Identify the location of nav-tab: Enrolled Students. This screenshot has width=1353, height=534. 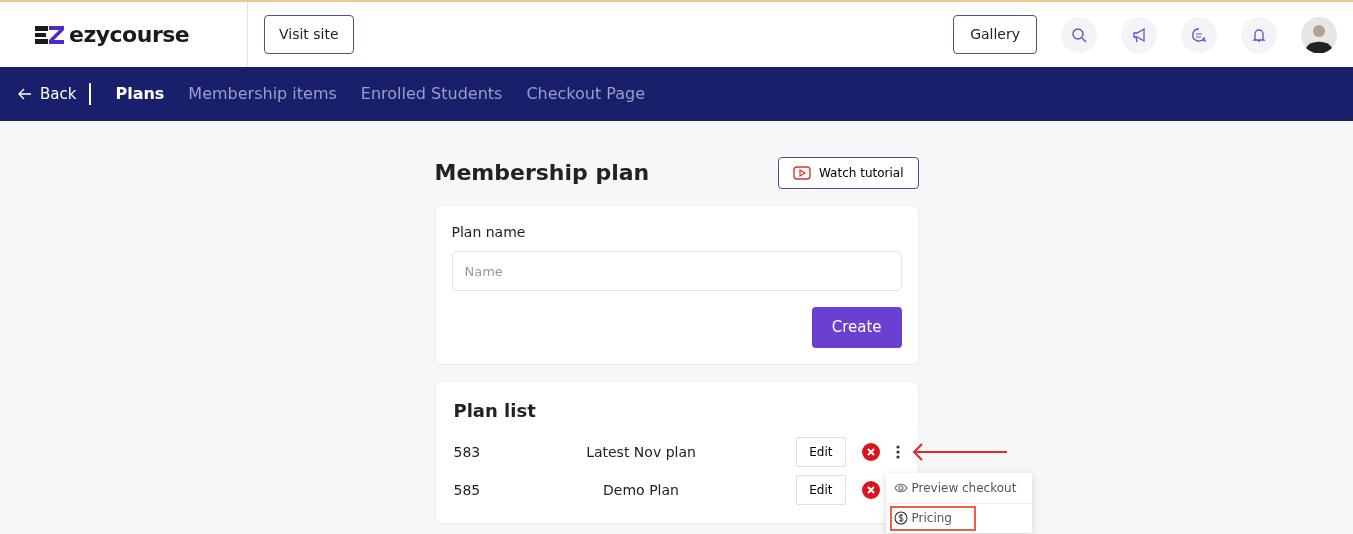
(431, 94).